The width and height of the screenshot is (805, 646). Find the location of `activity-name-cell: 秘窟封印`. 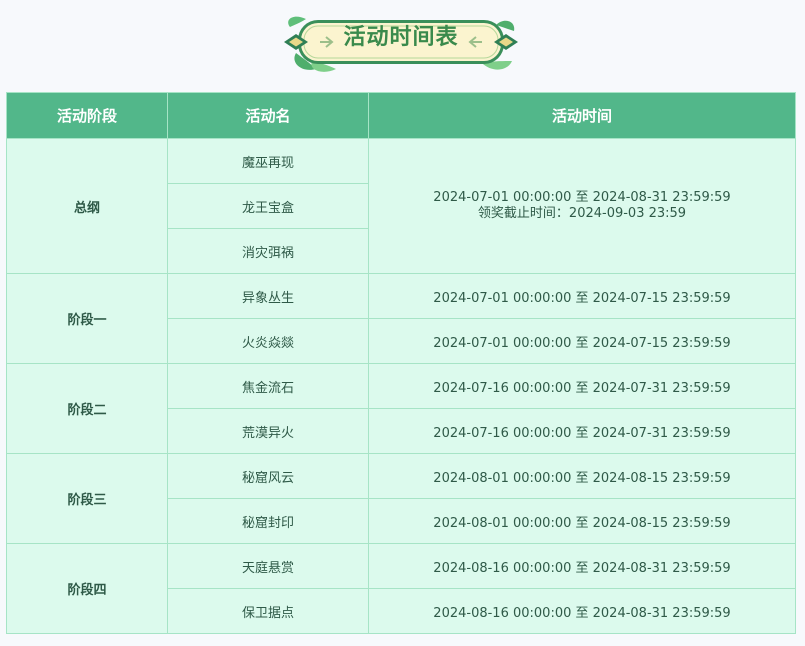

activity-name-cell: 秘窟封印 is located at coordinates (268, 521).